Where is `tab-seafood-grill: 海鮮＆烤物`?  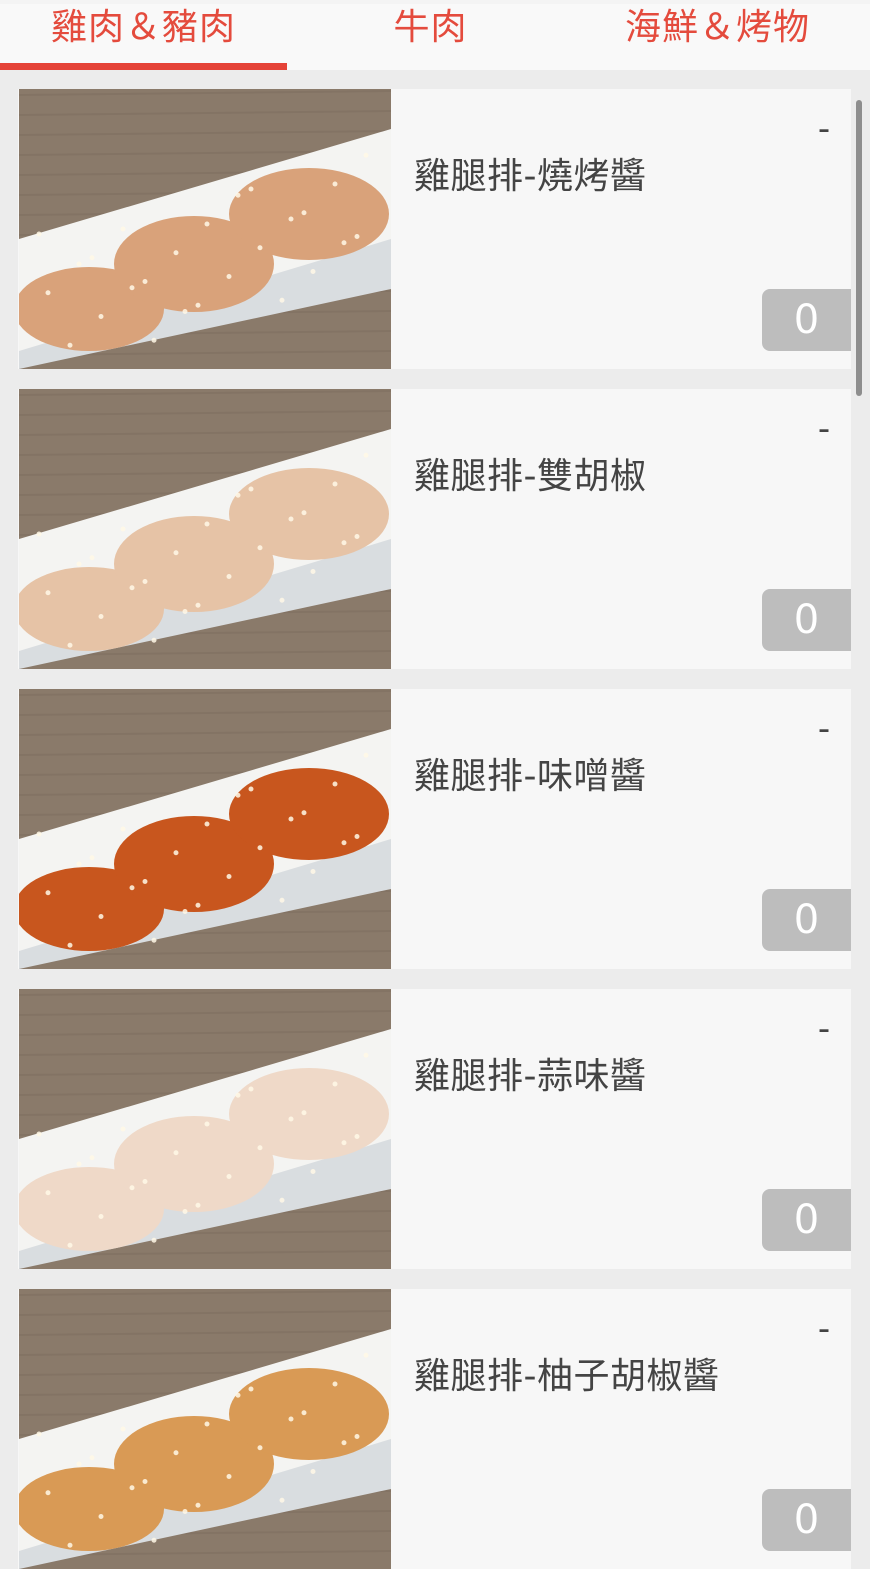 tab-seafood-grill: 海鮮＆烤物 is located at coordinates (717, 37).